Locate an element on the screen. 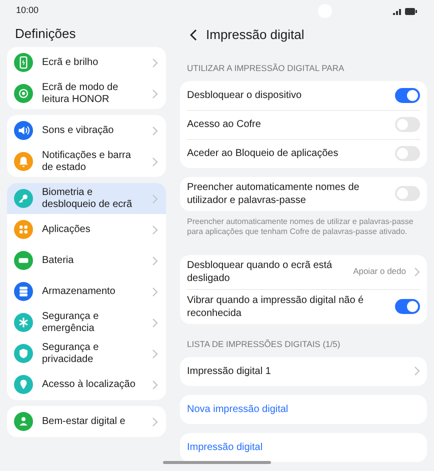 The height and width of the screenshot is (471, 434). item-label: Ecrã de modo de leitura HONOR is located at coordinates (81, 94).